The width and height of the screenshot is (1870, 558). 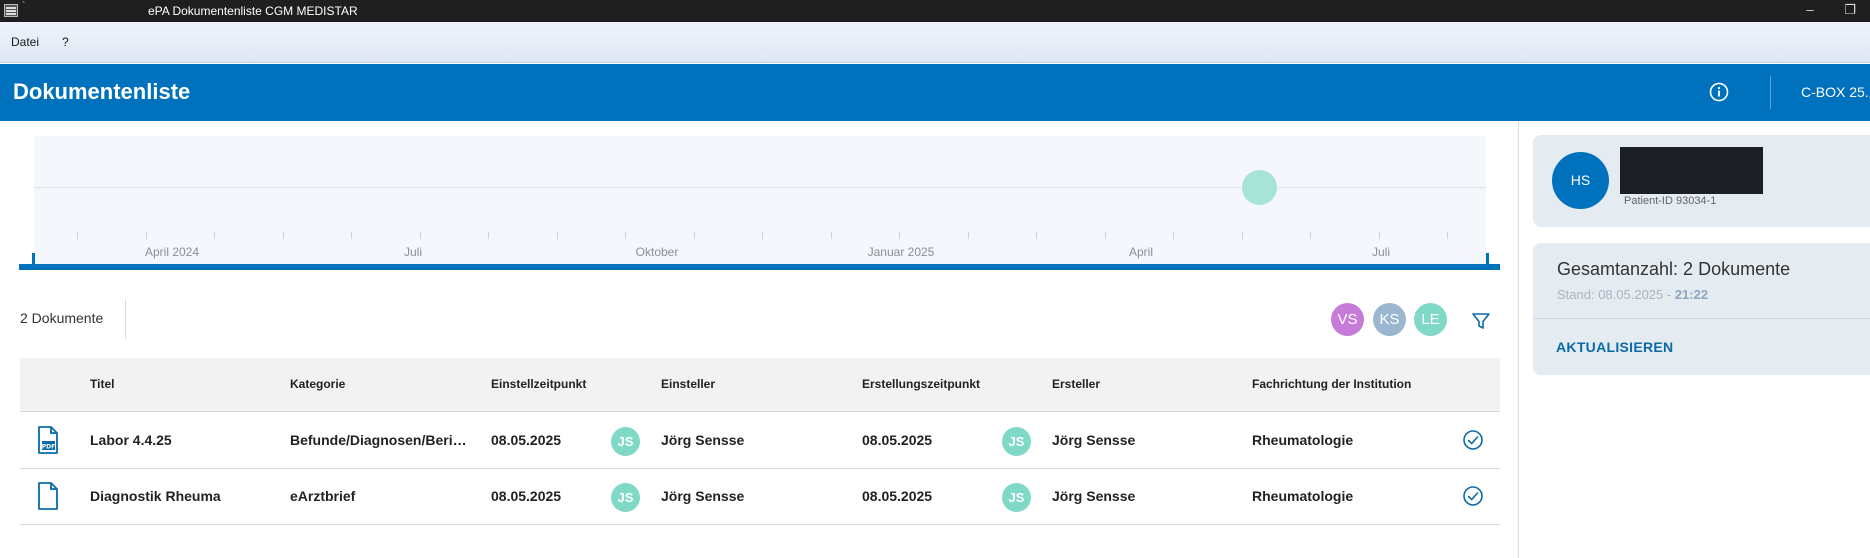 I want to click on cell-title: Diagnostik Rheuma, so click(x=155, y=496).